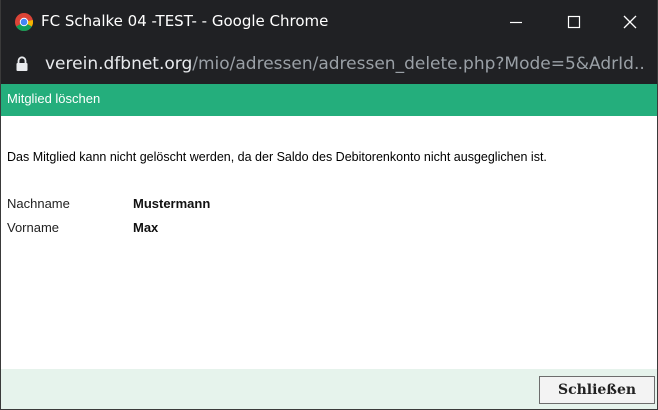  Describe the element at coordinates (146, 227) in the screenshot. I see `field-value-vorname: Max` at that location.